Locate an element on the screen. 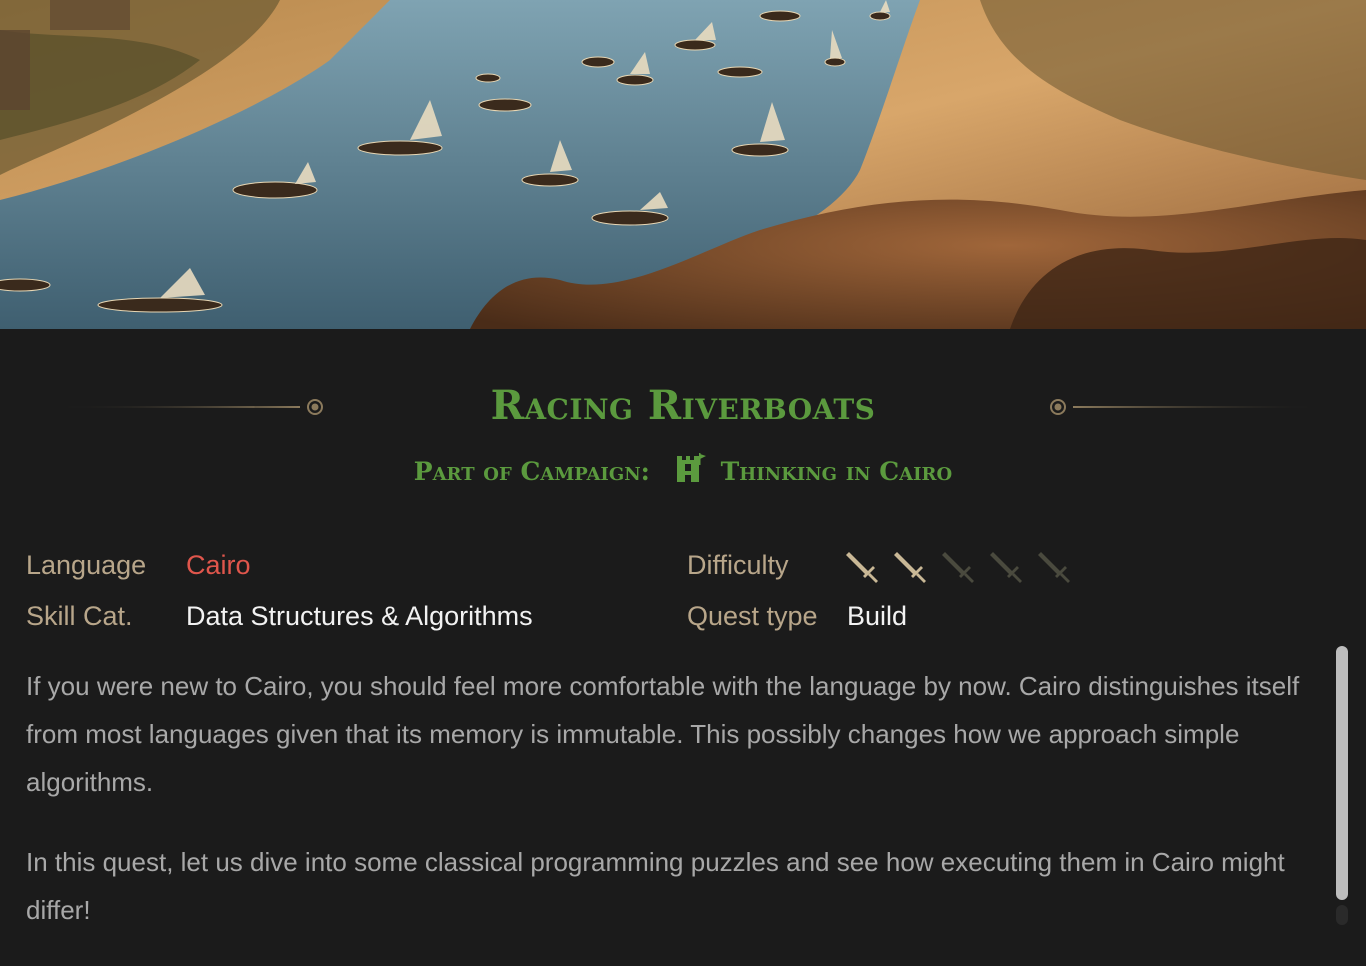 The width and height of the screenshot is (1366, 966). campaign-line: Part of Campaign: Thinking in Cairo is located at coordinates (683, 472).